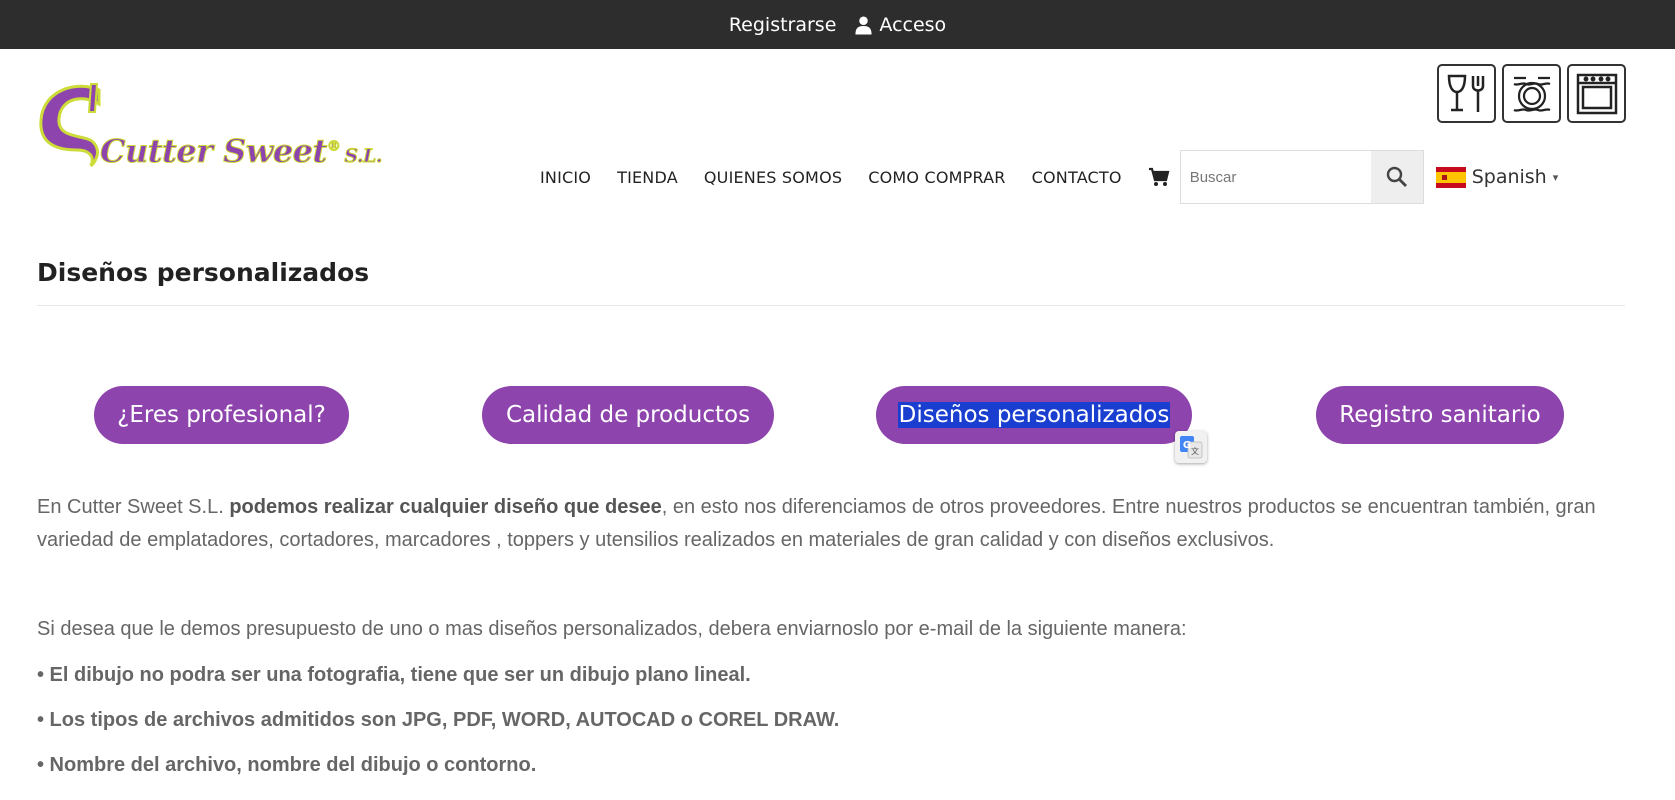 This screenshot has height=800, width=1675. What do you see at coordinates (133, 507) in the screenshot?
I see `intro-prefix: En Cutter Sweet S.L.` at bounding box center [133, 507].